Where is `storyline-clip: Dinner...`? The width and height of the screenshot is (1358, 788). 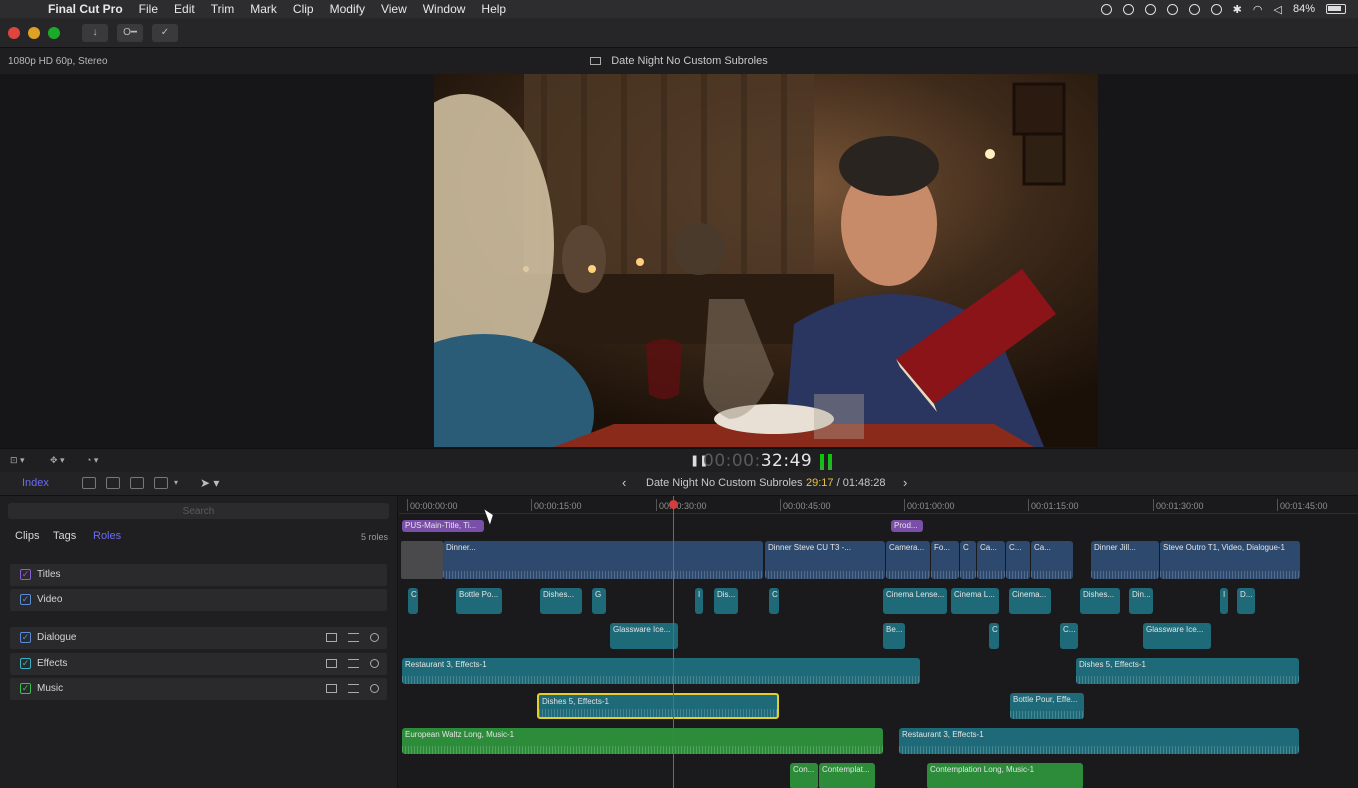
storyline-clip: Dinner... is located at coordinates (603, 560).